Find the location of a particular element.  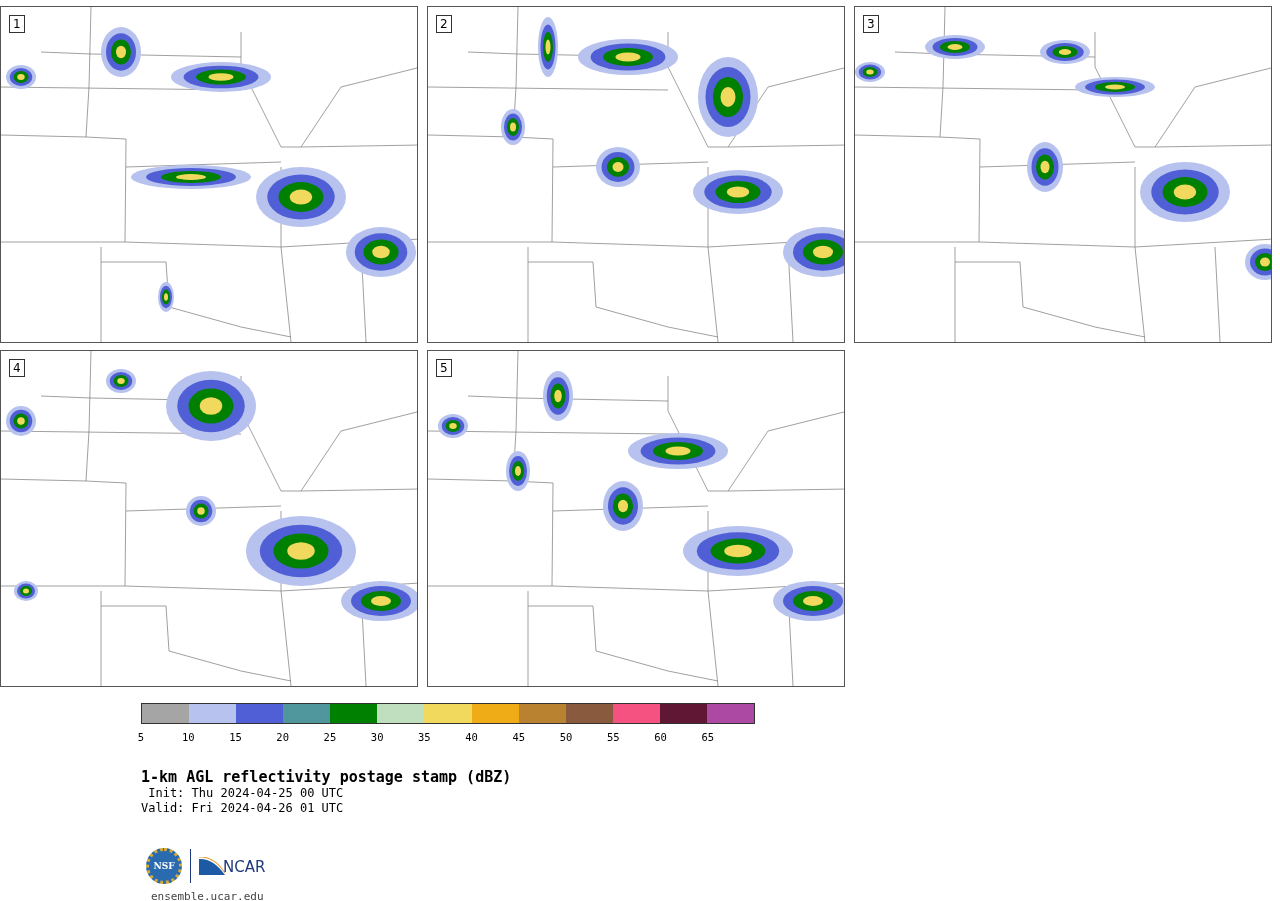

colorbar-tick-label: 40 is located at coordinates (471, 737).